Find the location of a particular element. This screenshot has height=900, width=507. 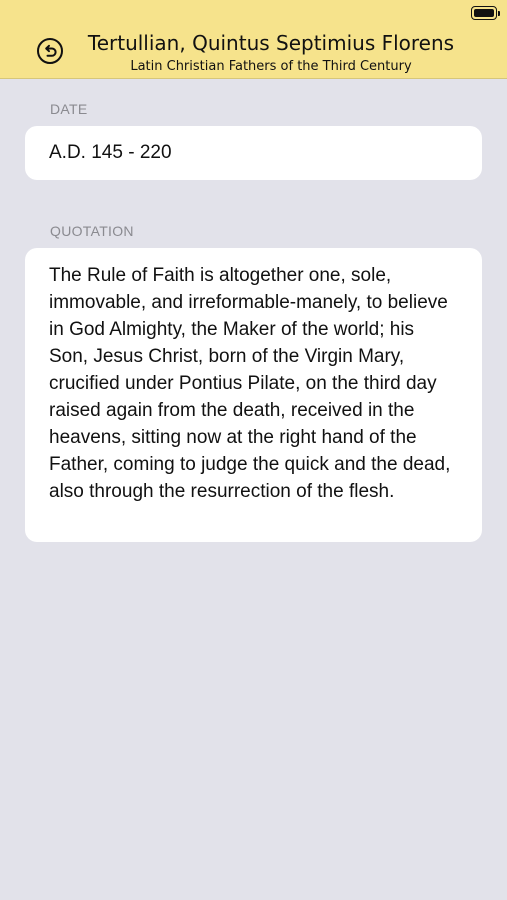

date-section-label: DATE is located at coordinates (69, 109).